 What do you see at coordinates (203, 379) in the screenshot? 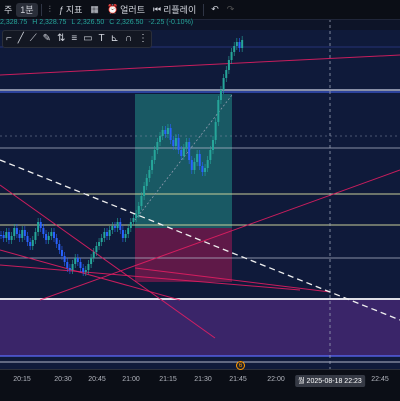
I see `time-tick-label: 21:30` at bounding box center [203, 379].